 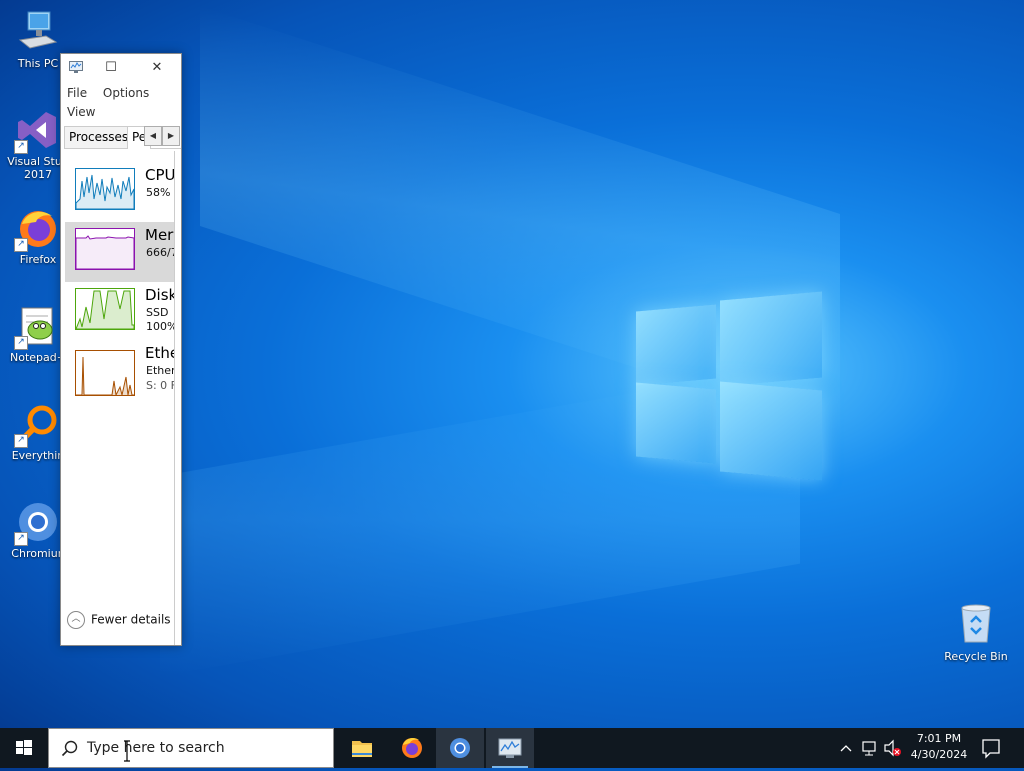 I want to click on perf-item-value: SSD, so click(x=157, y=312).